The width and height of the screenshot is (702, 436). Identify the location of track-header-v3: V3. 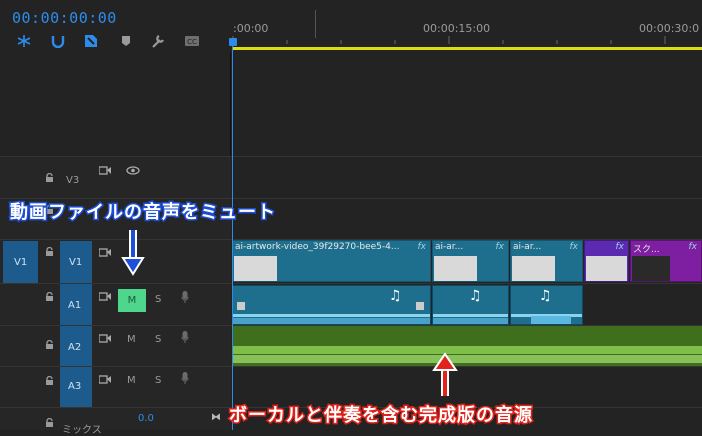
(115, 177).